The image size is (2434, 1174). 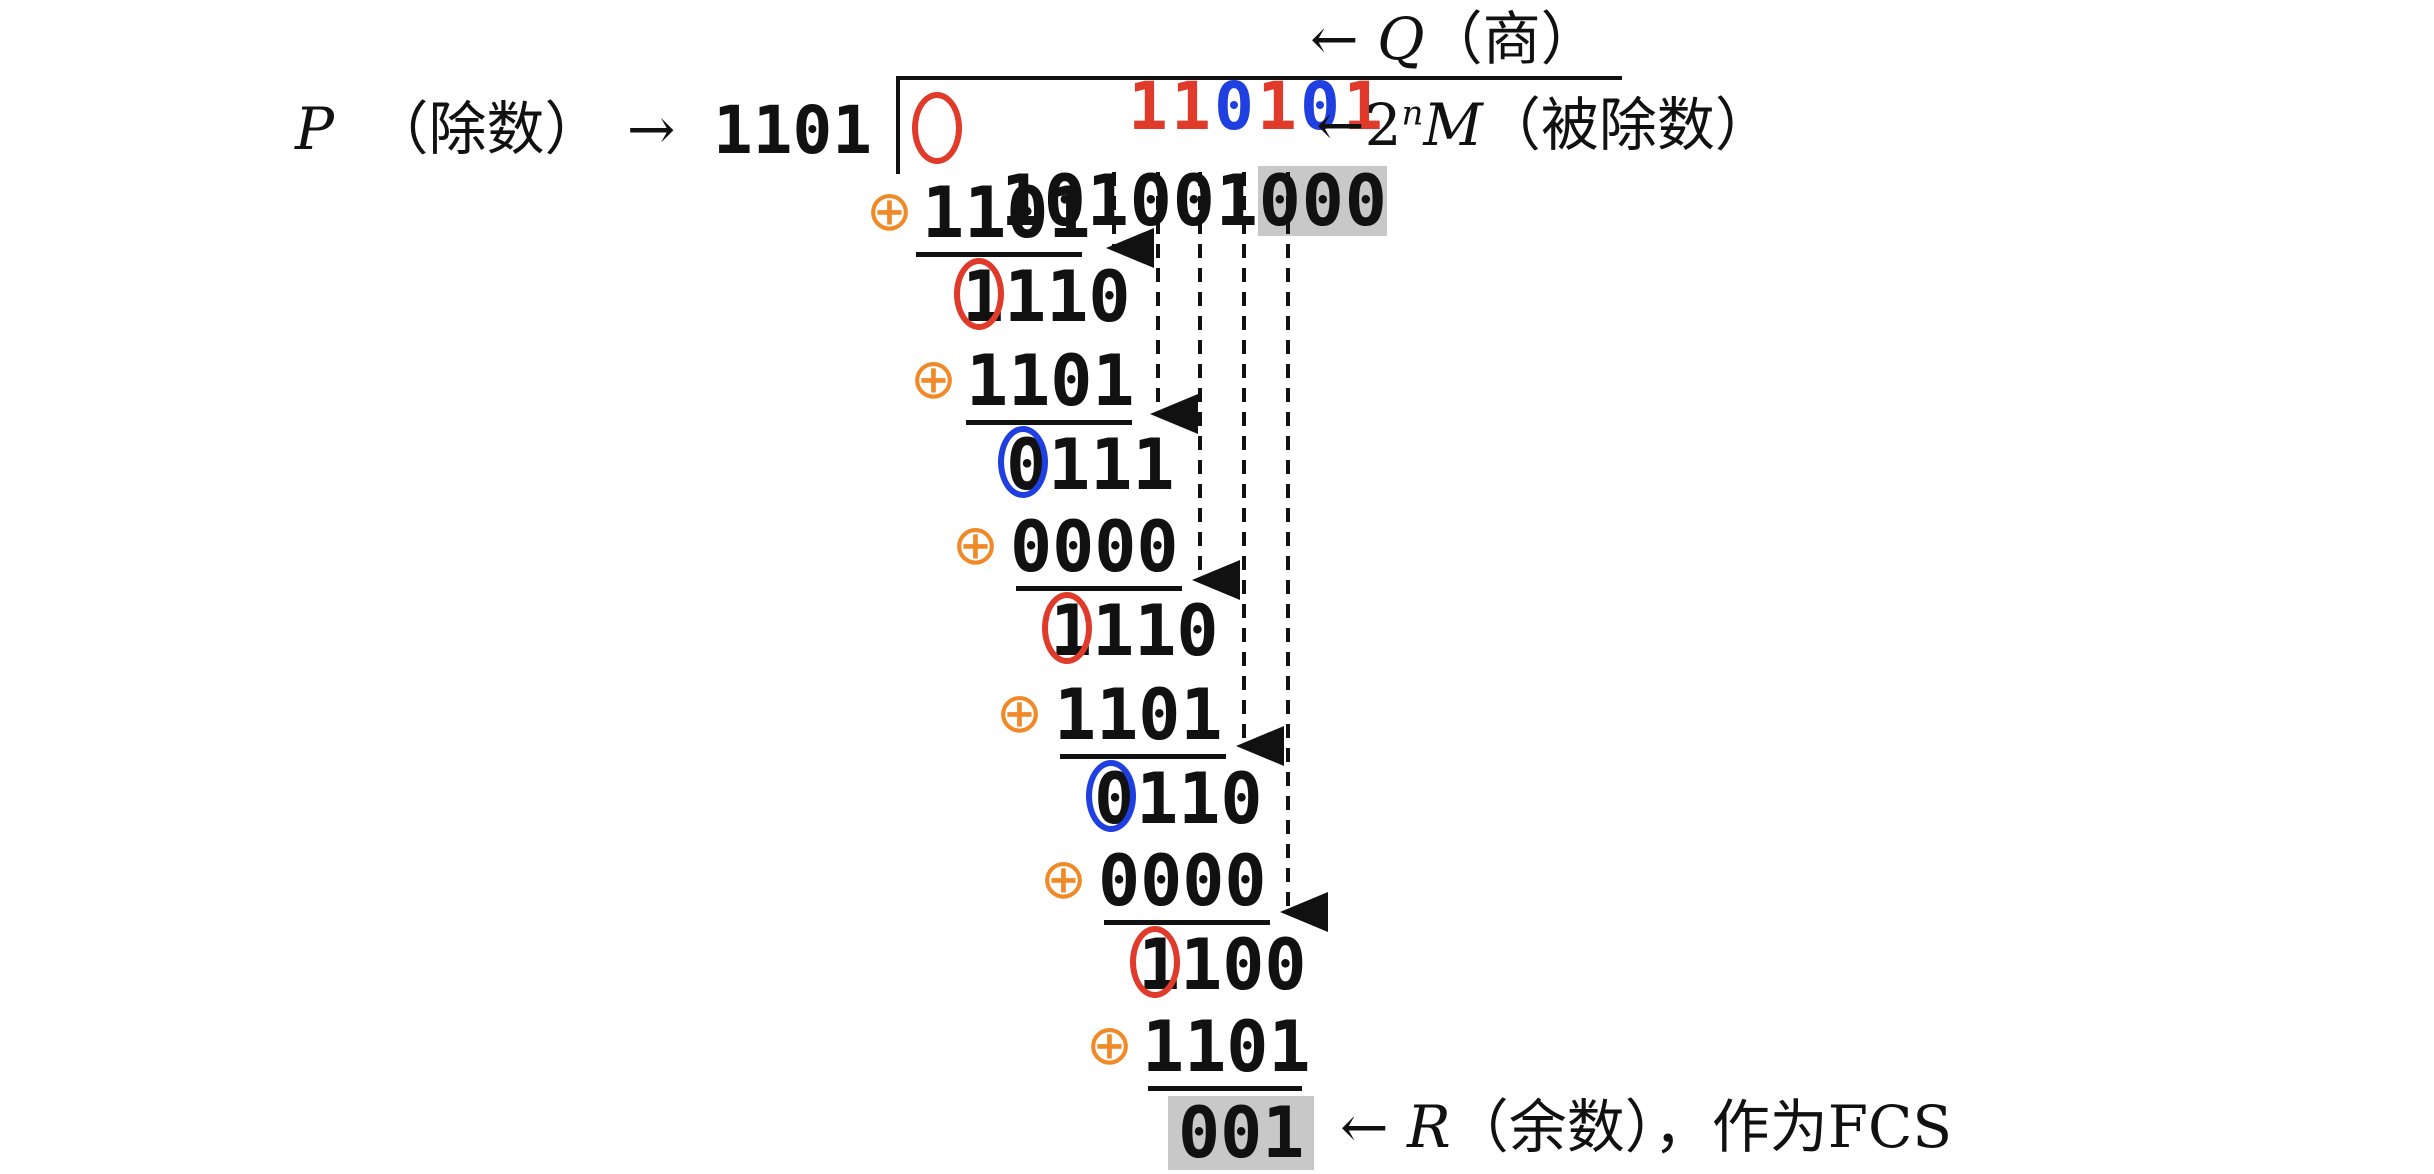 I want to click on quotient-symbol: Q, so click(x=1401, y=39).